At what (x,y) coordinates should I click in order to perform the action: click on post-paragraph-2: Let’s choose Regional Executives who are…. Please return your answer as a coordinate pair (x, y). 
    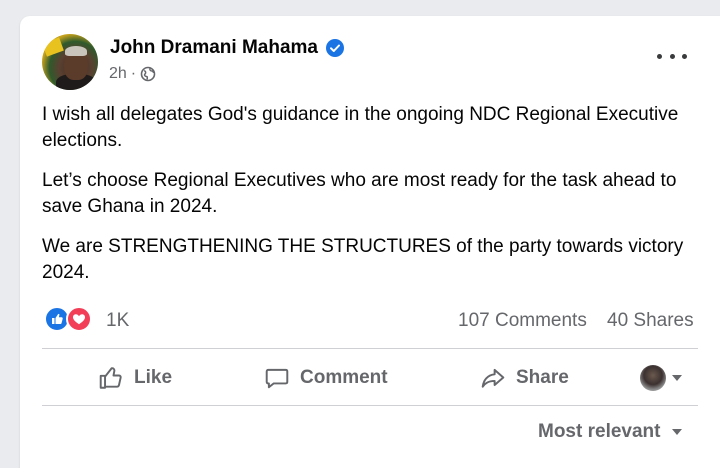
    Looking at the image, I should click on (359, 193).